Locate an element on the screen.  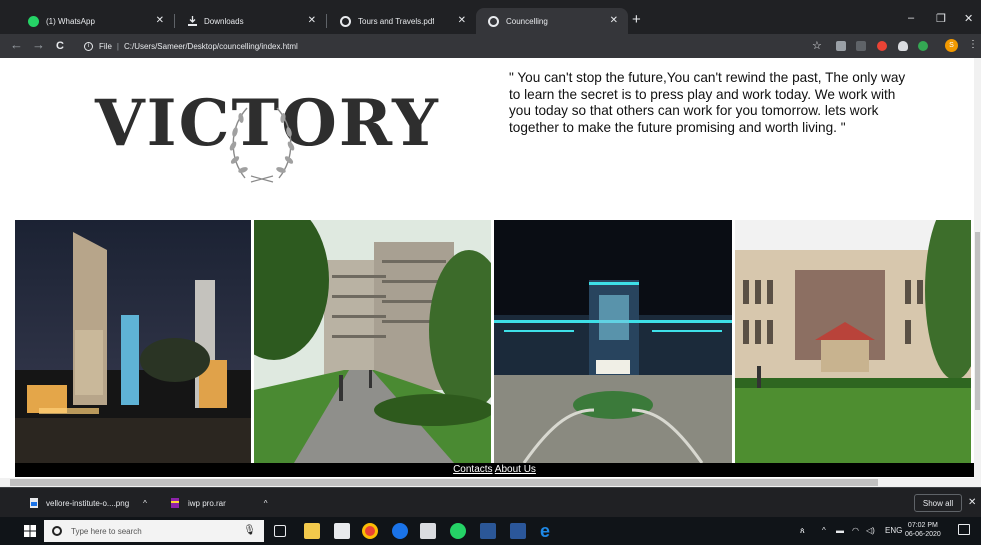
minimize-button: – is located at coordinates (911, 18).